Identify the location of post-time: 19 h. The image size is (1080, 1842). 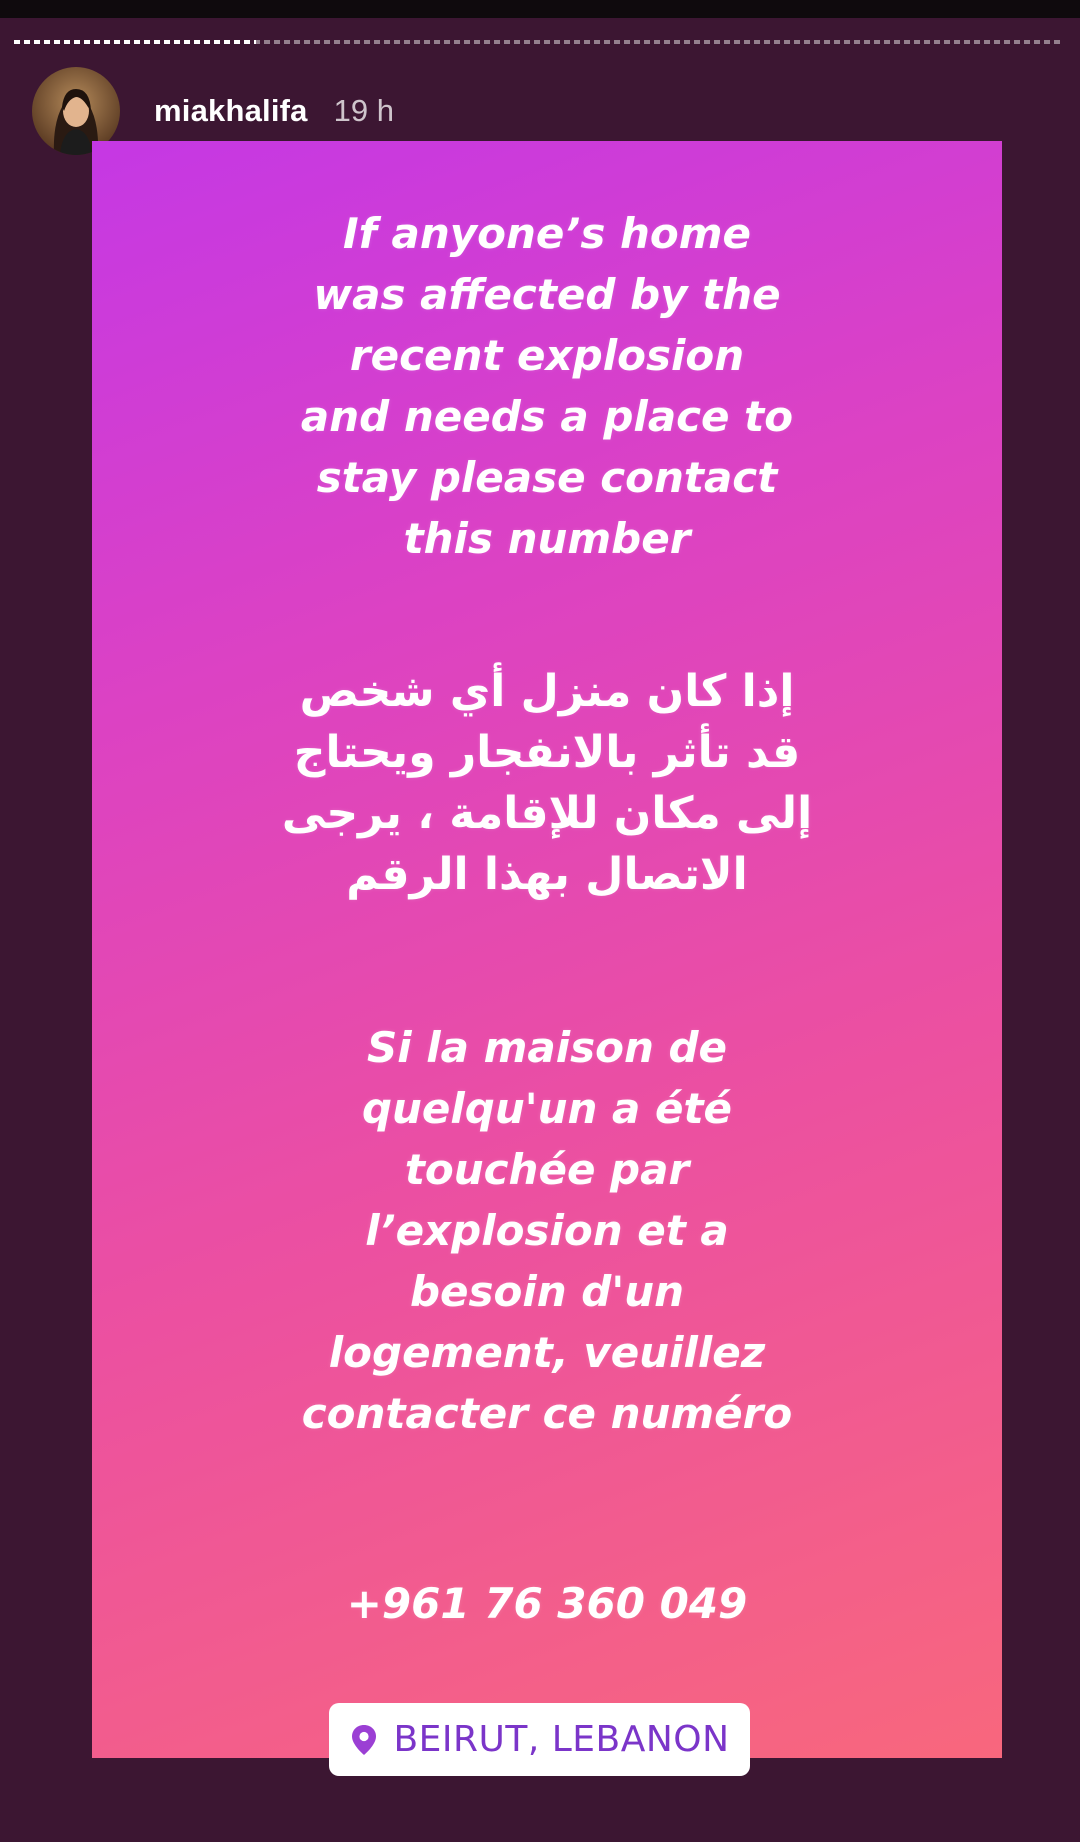
(363, 110).